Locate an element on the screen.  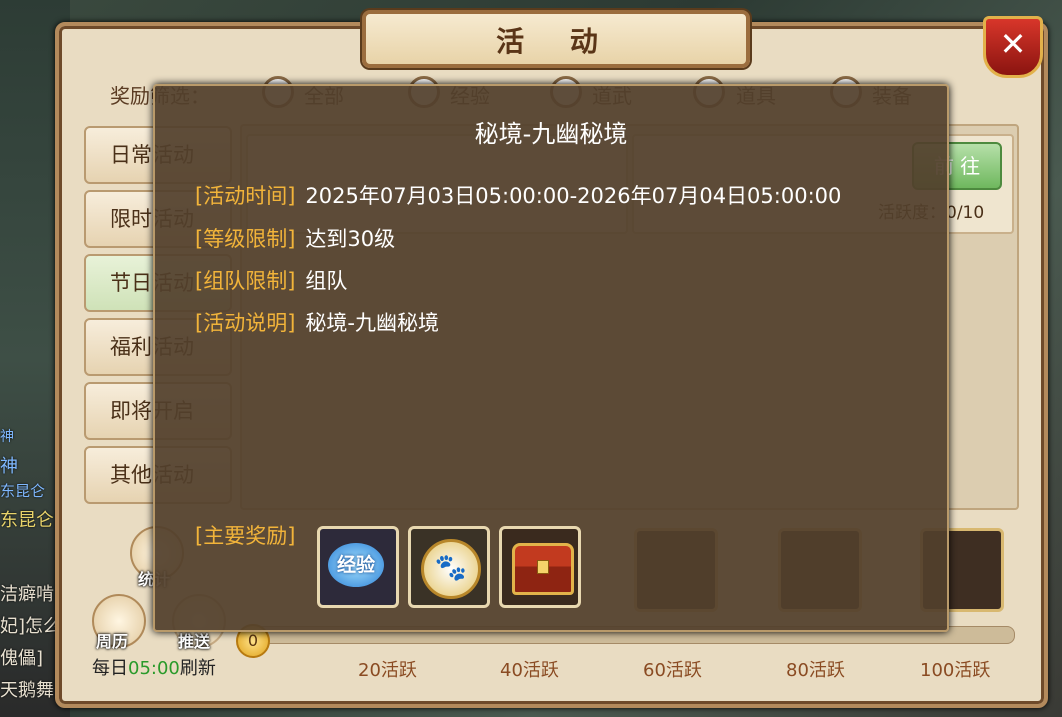
reward-item: 🐾 is located at coordinates (449, 567).